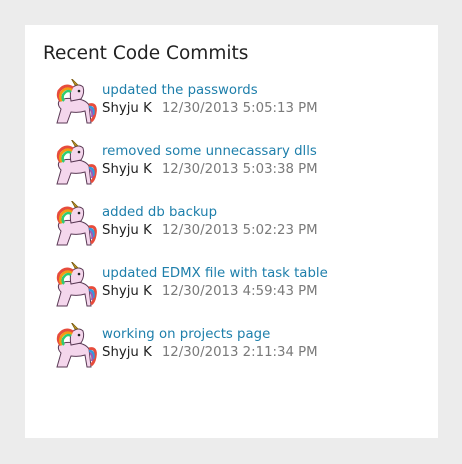 Image resolution: width=462 pixels, height=464 pixels. I want to click on commit-timestamp: 12/30/2013 4:59:43 PM, so click(239, 291).